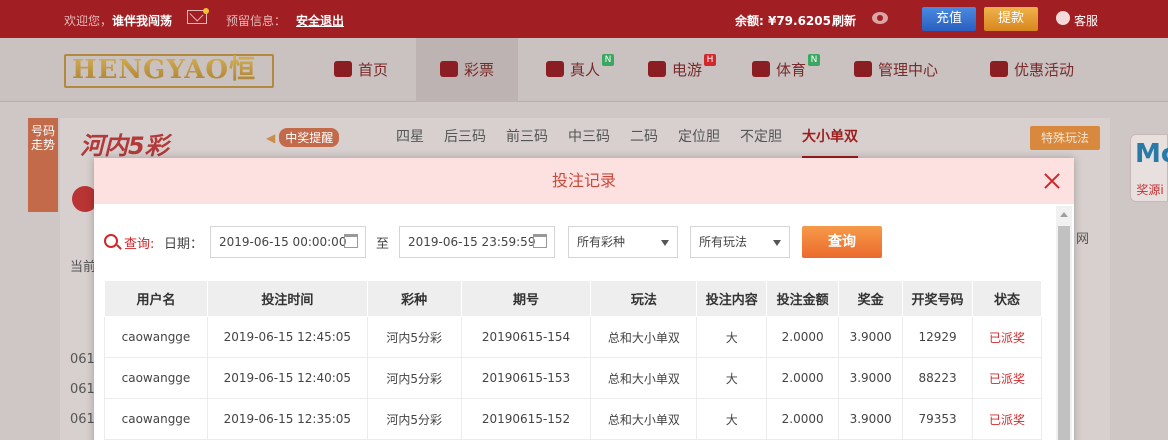  Describe the element at coordinates (83, 267) in the screenshot. I see `bg-current-label: 当前` at that location.